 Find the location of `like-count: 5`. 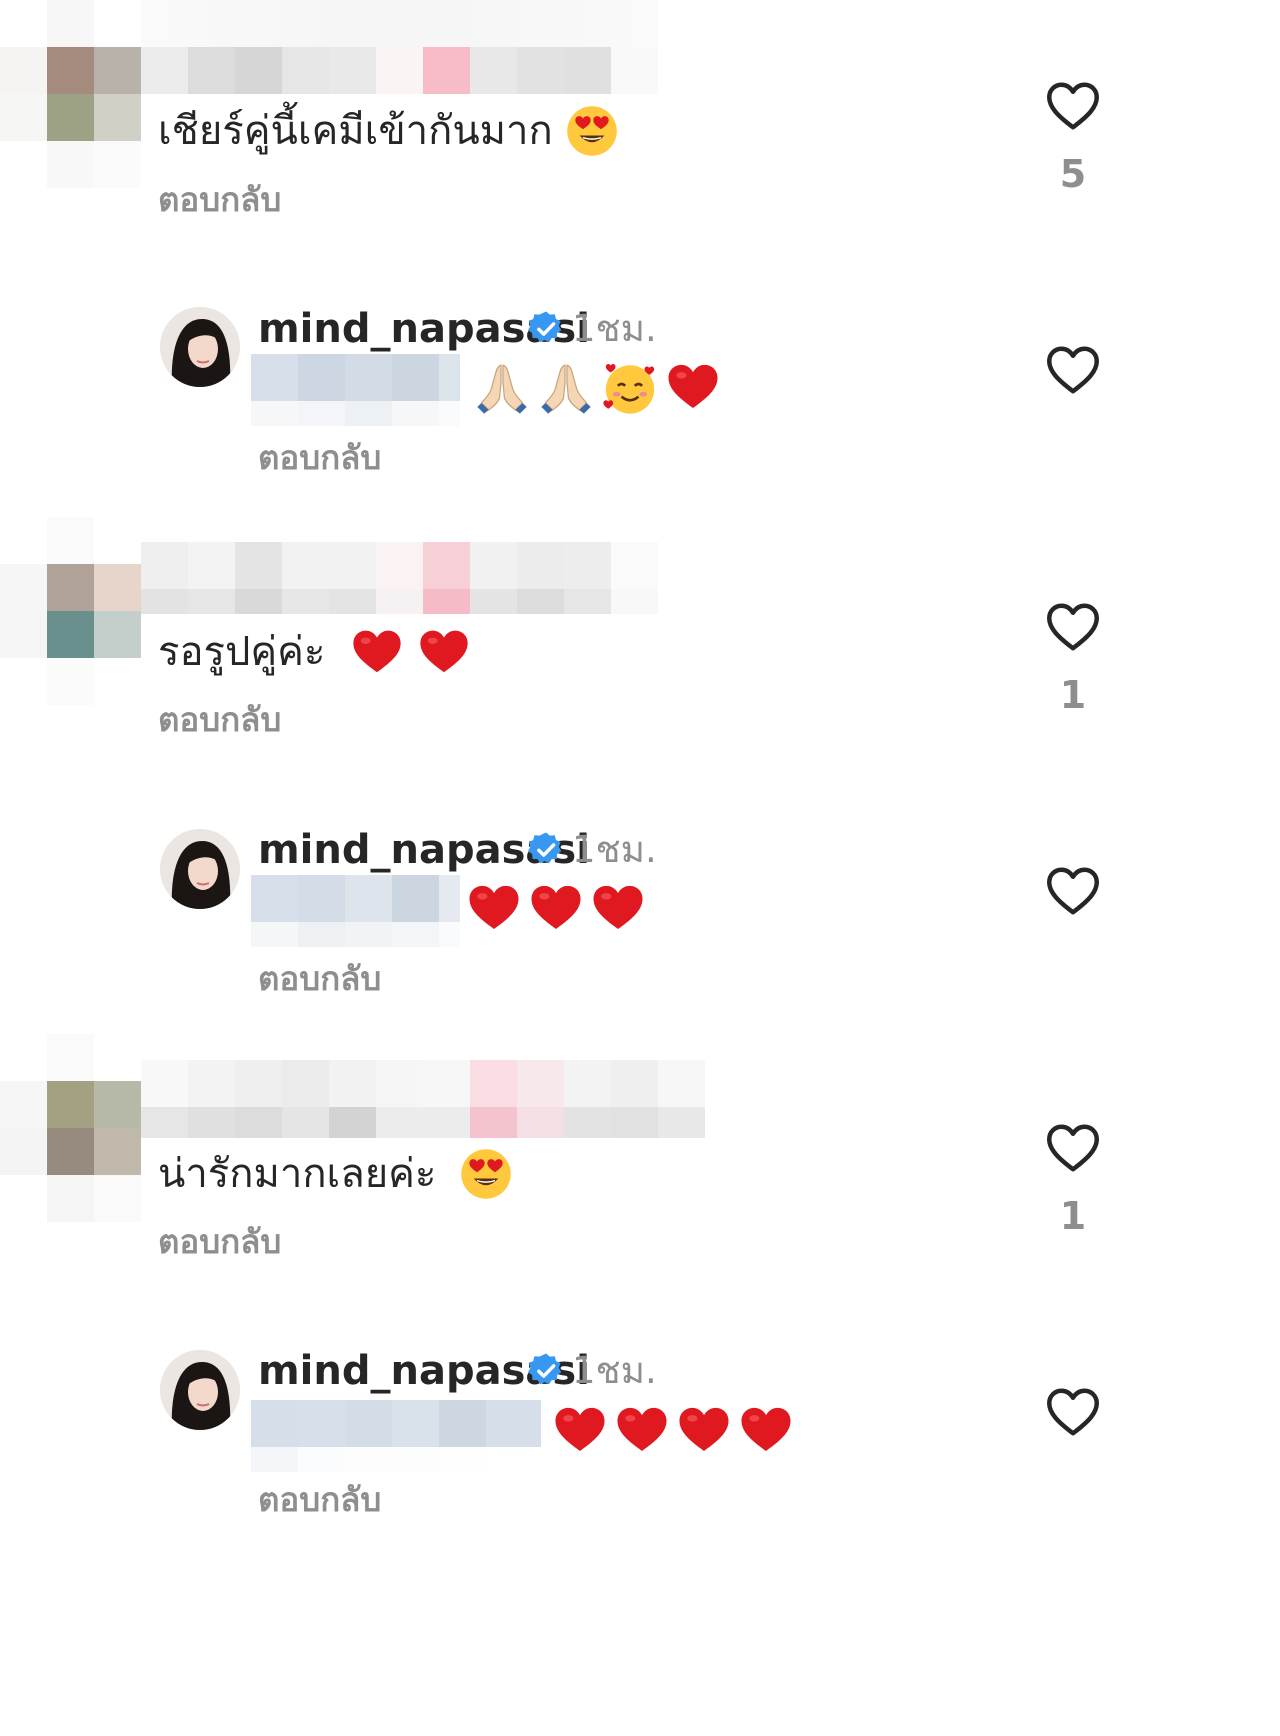

like-count: 5 is located at coordinates (1073, 174).